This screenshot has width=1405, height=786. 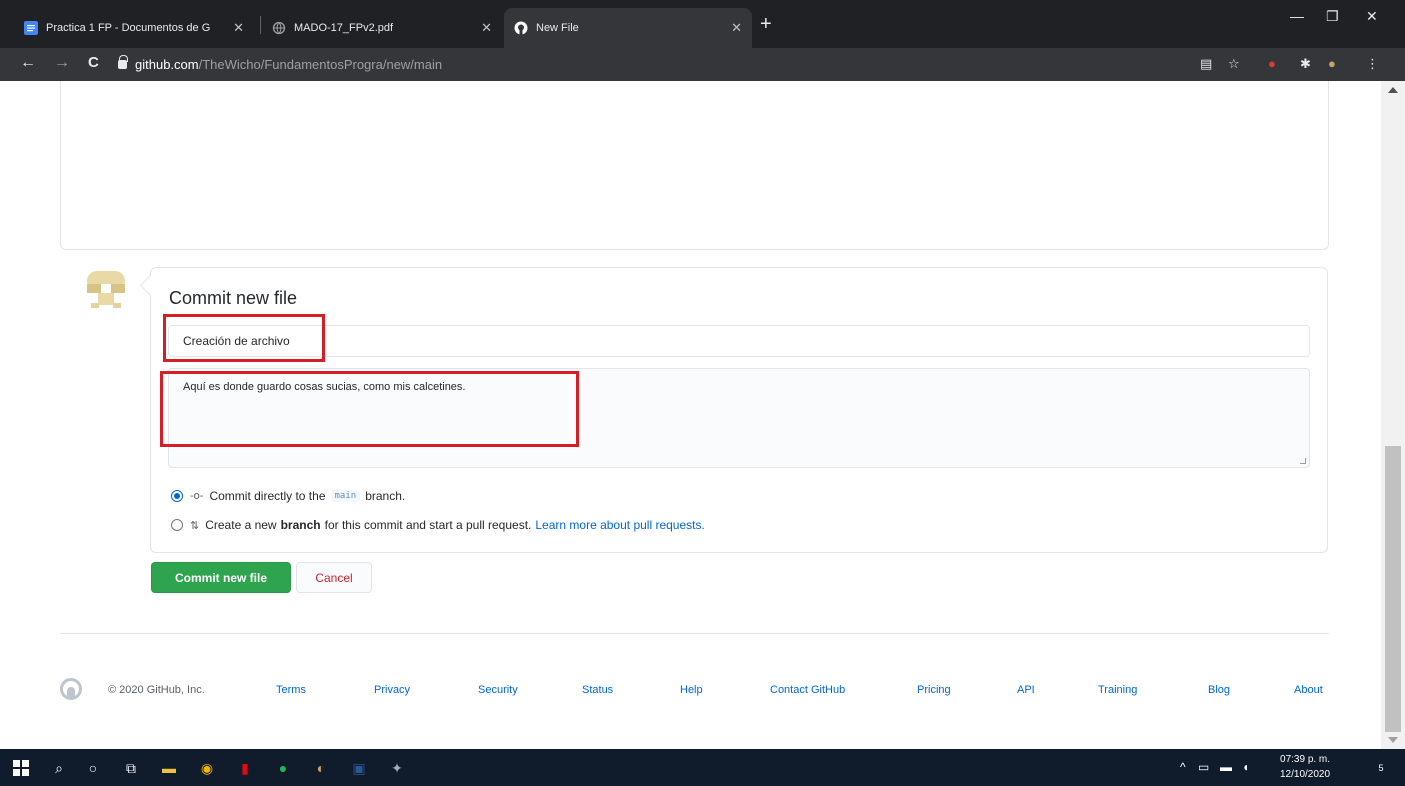 I want to click on url-host: github.com, so click(x=167, y=64).